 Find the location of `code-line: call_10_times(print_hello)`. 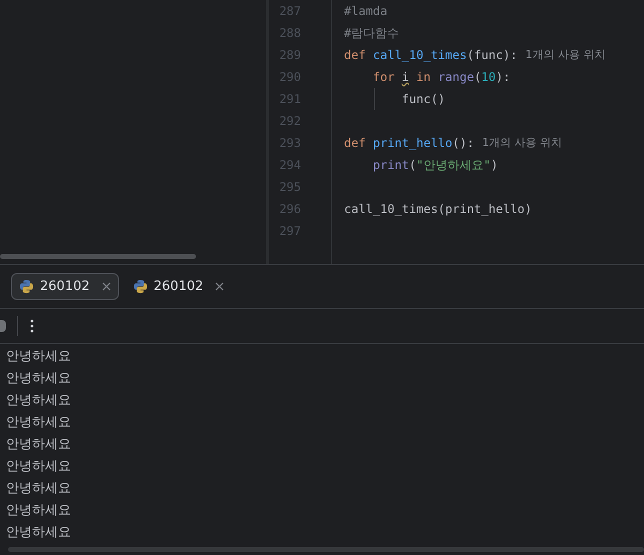

code-line: call_10_times(print_hello) is located at coordinates (438, 209).